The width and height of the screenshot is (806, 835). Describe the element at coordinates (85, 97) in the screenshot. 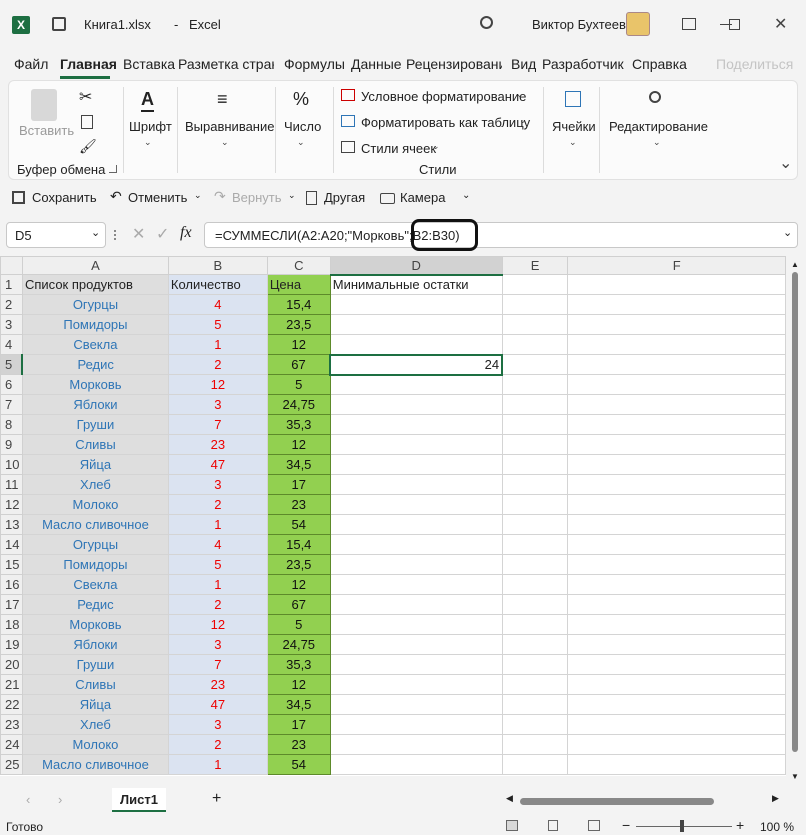

I see `cut-icon: ✂` at that location.